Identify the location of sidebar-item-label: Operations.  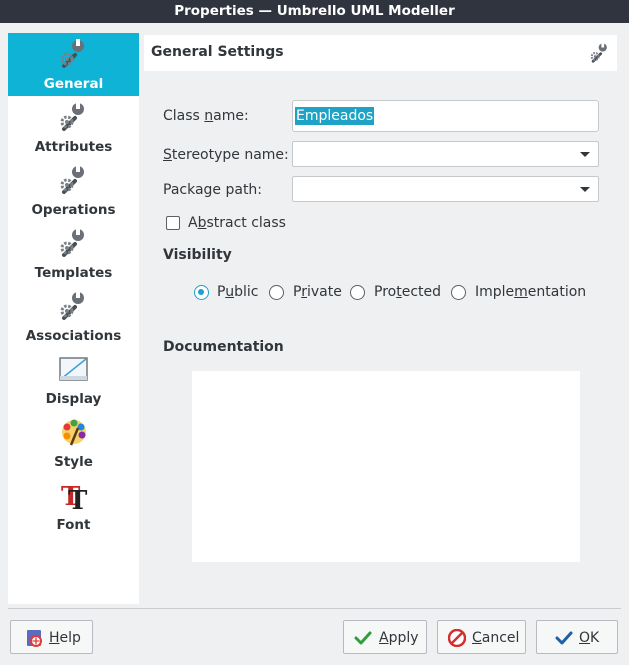
(73, 210).